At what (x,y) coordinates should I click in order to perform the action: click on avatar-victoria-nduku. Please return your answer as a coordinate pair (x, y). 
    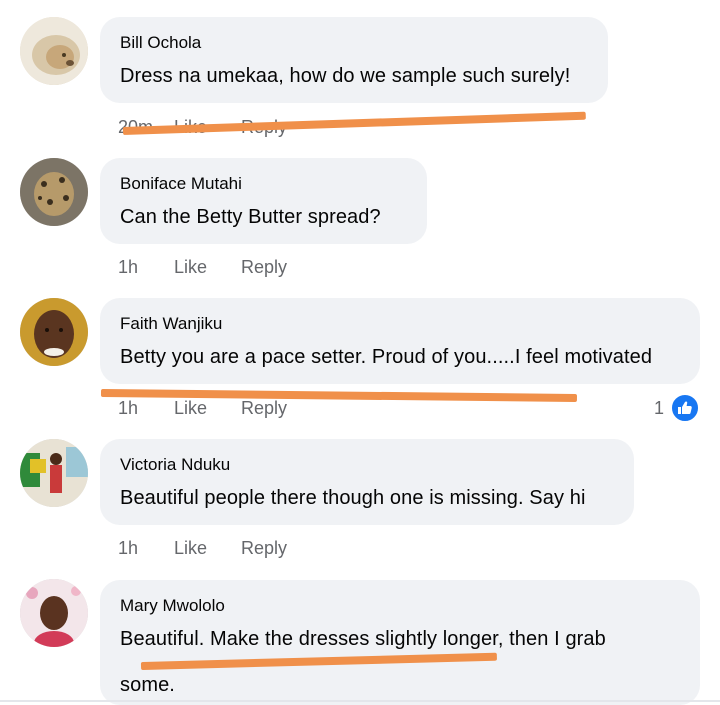
    Looking at the image, I should click on (54, 473).